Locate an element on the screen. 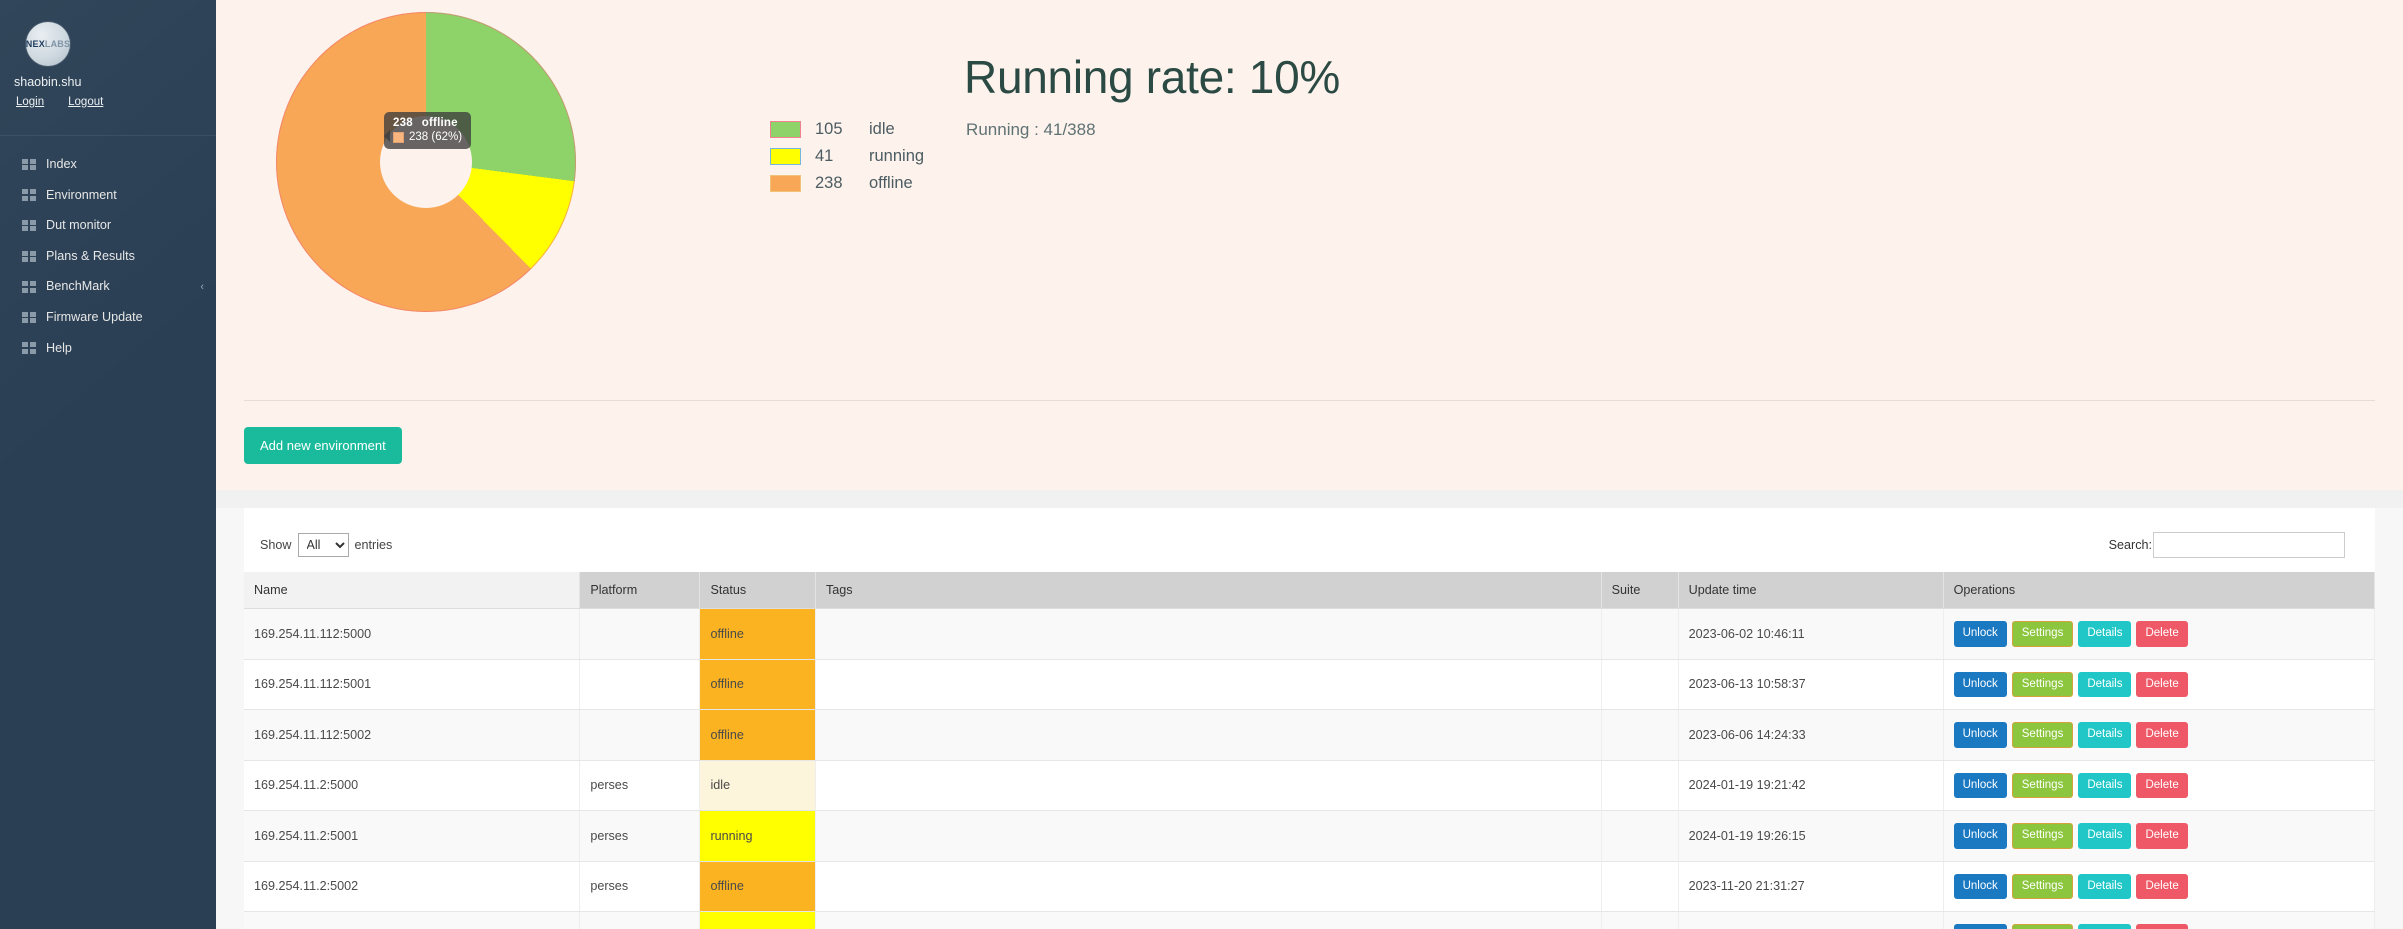  search-input is located at coordinates (2249, 545).